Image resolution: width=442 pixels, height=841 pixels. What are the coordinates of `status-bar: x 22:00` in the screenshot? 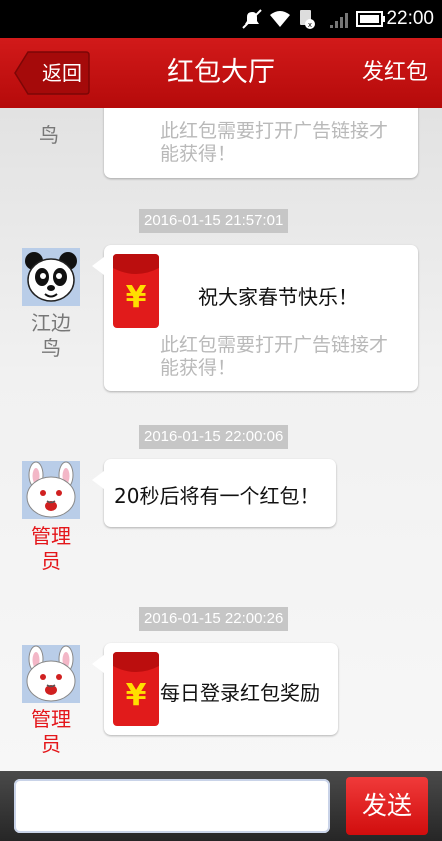 It's located at (221, 19).